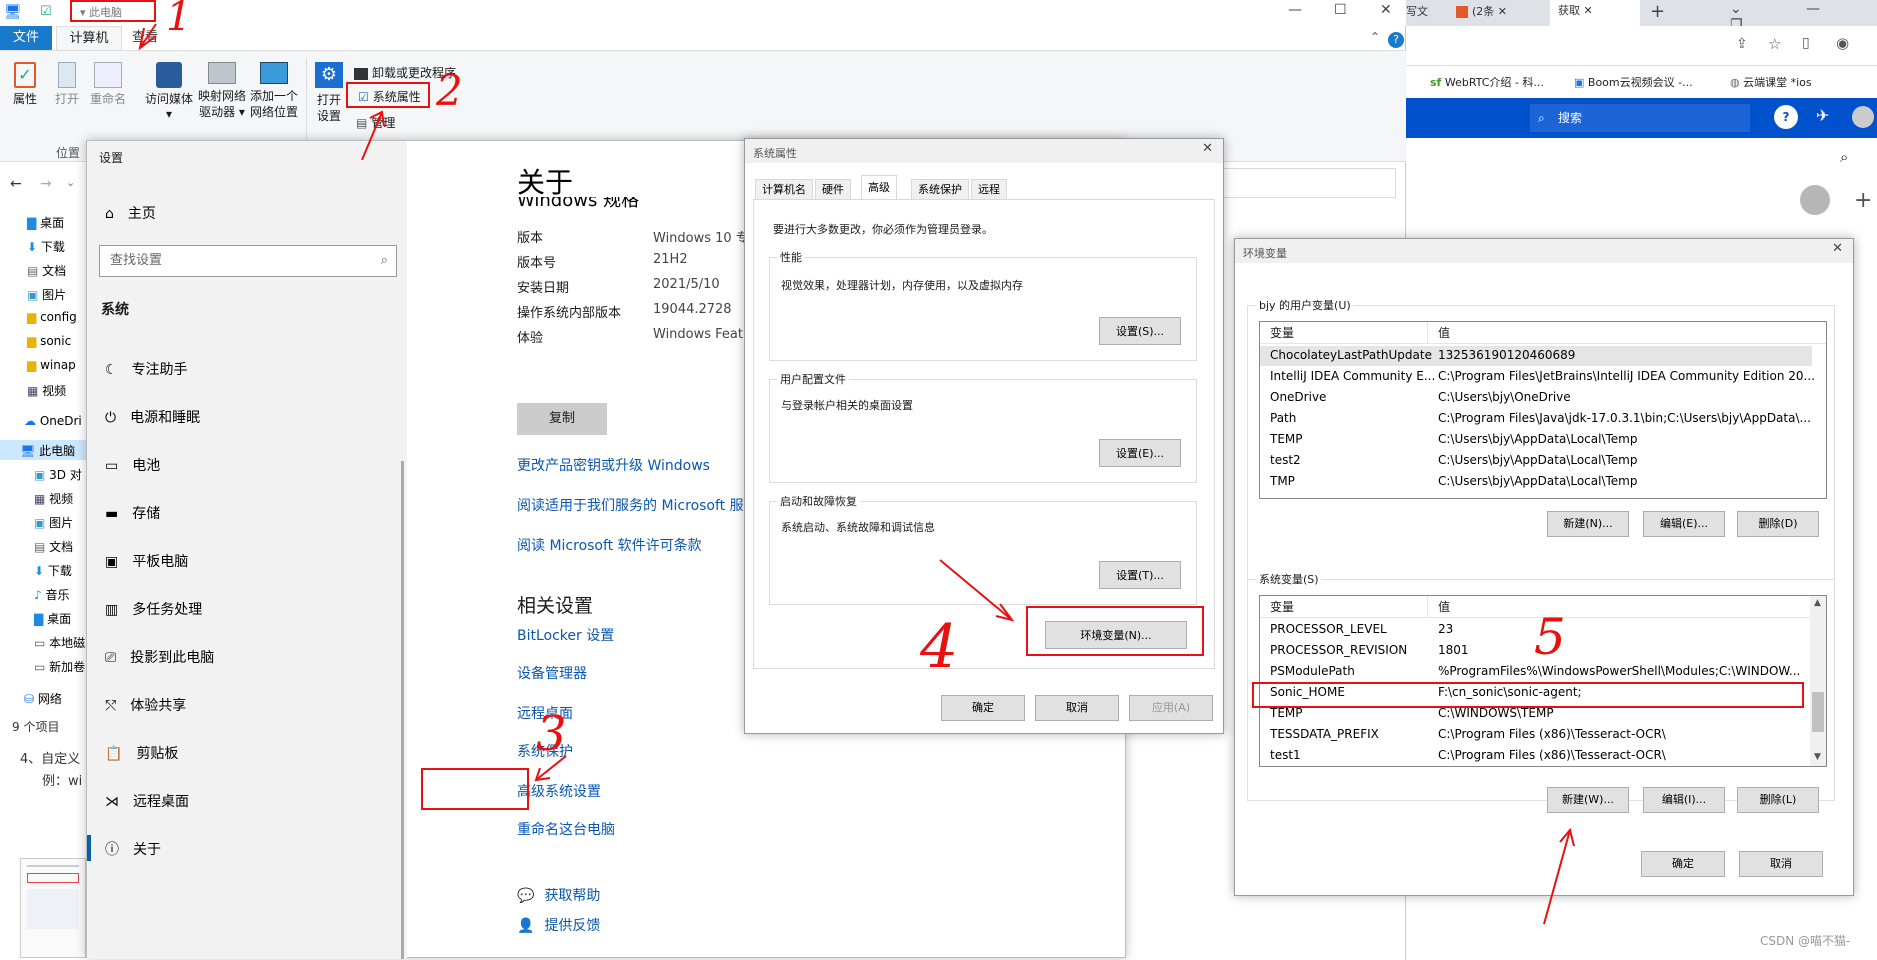 This screenshot has height=960, width=1877. What do you see at coordinates (1805, 941) in the screenshot?
I see `watermark: CSDN @喵不猫-` at bounding box center [1805, 941].